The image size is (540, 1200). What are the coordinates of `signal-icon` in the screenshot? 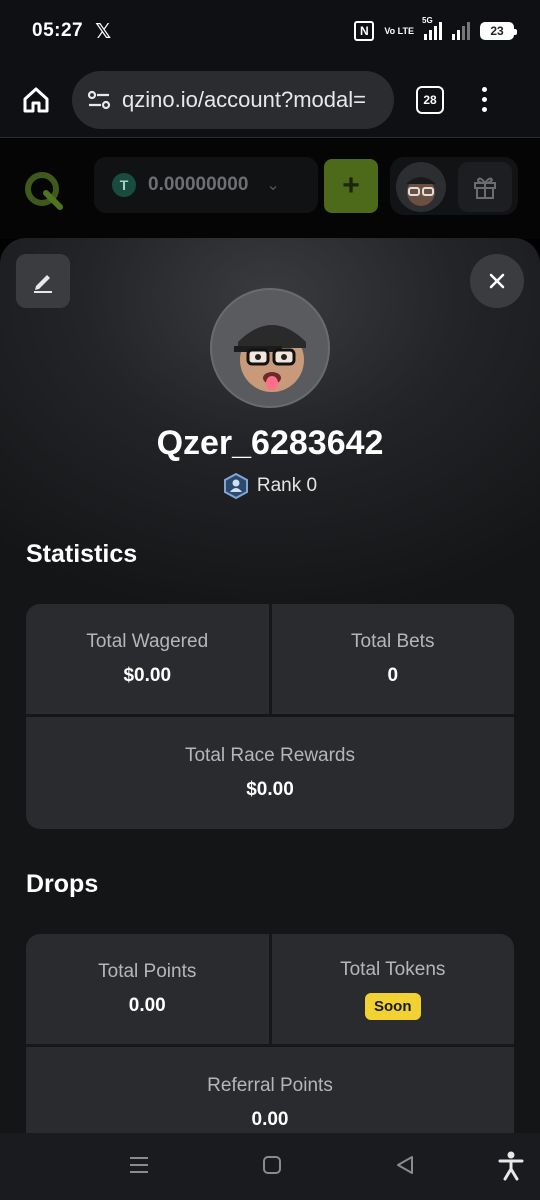 It's located at (461, 31).